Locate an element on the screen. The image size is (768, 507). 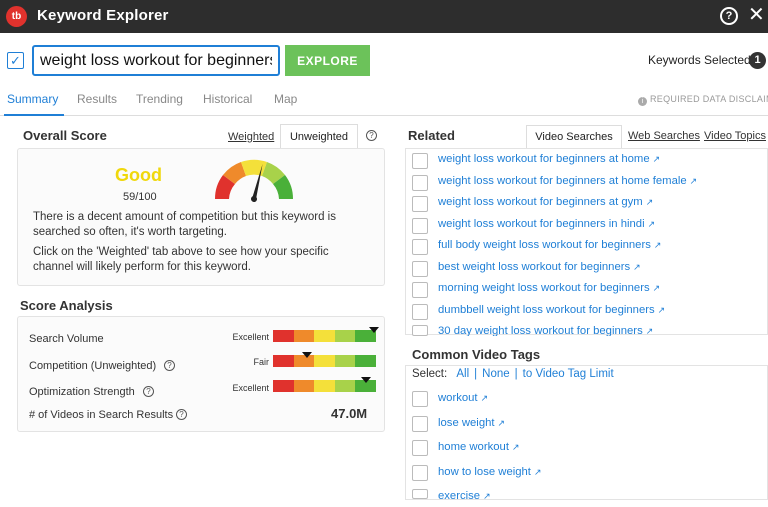
select-none-link: None is located at coordinates (496, 374).